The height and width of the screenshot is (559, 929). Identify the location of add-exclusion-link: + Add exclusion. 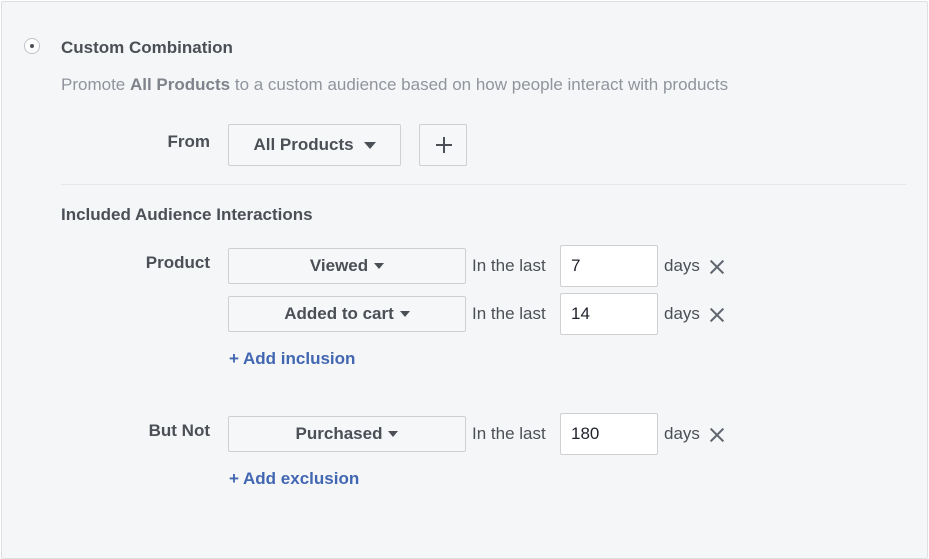
(294, 479).